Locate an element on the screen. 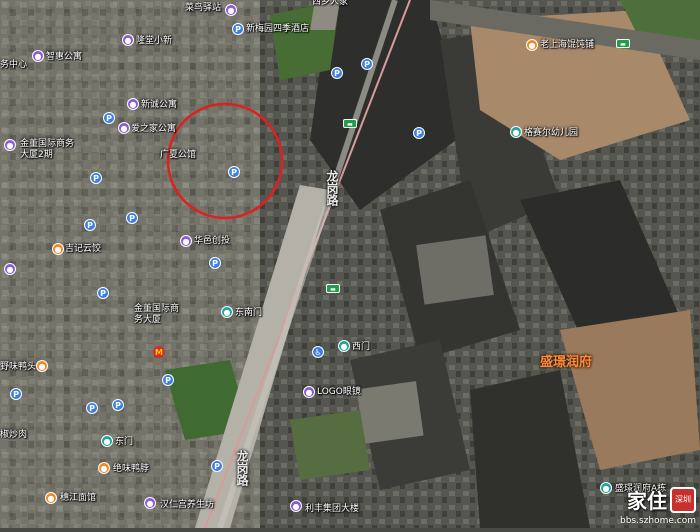 Image resolution: width=700 pixels, height=532 pixels. label-logo-optics: LOGO眼镜 is located at coordinates (339, 392).